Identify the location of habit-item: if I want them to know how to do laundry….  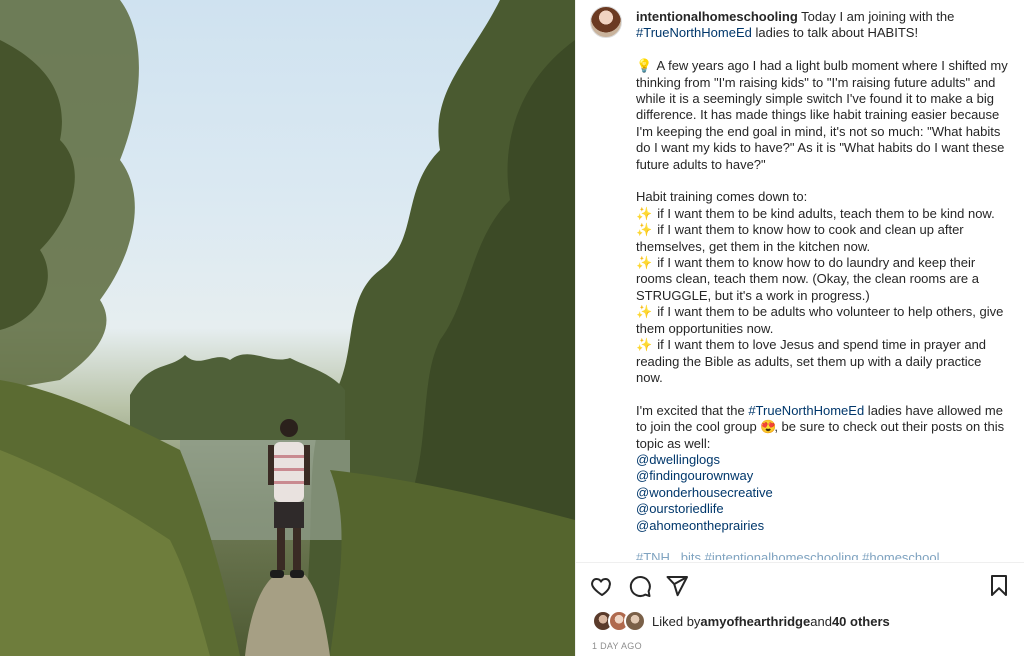
(807, 279).